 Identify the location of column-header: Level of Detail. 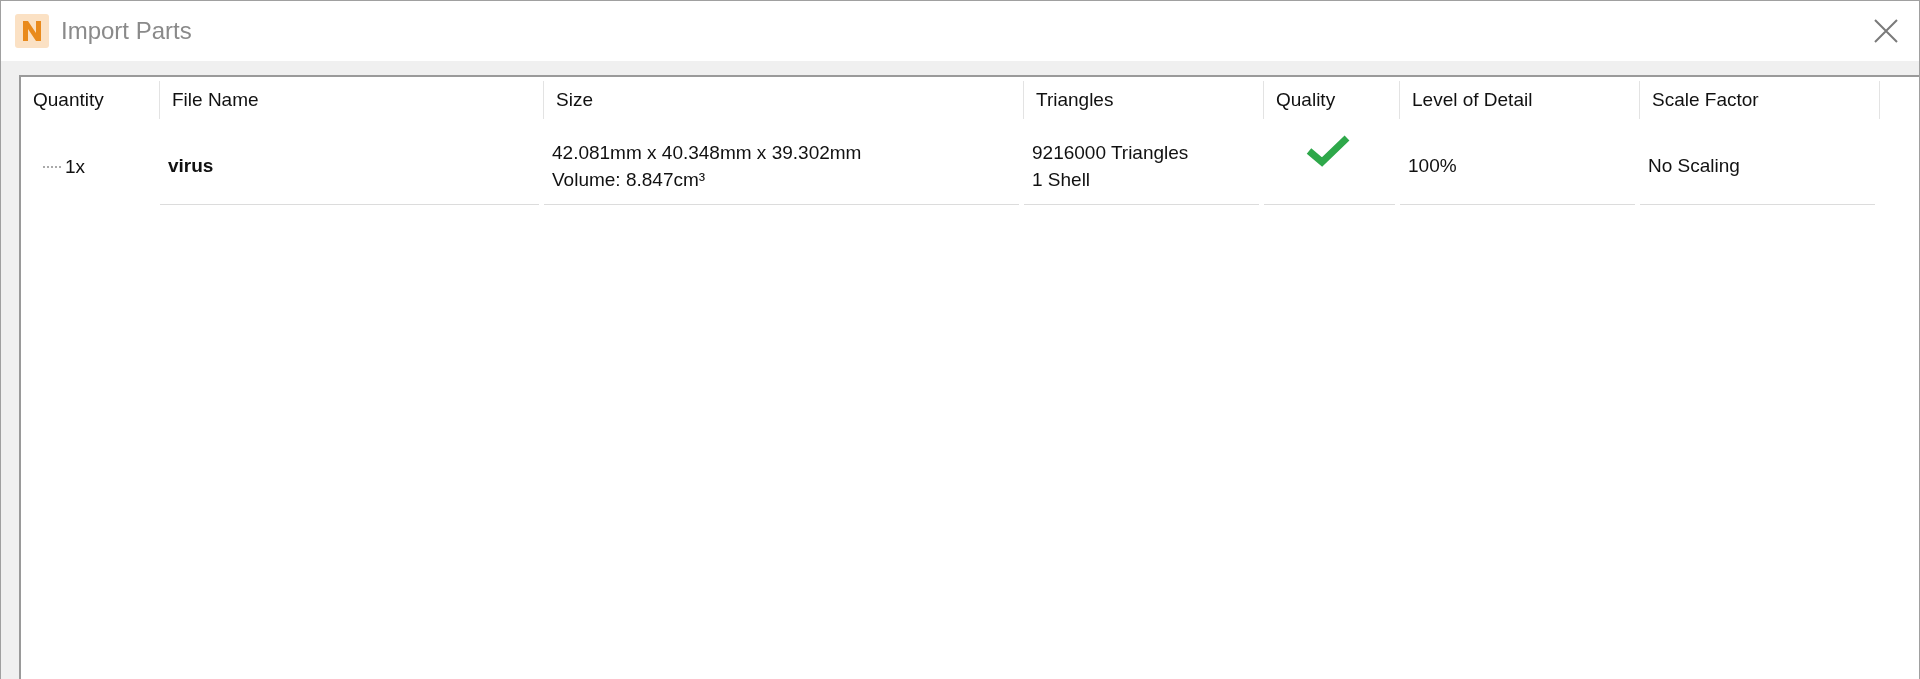
(1520, 100).